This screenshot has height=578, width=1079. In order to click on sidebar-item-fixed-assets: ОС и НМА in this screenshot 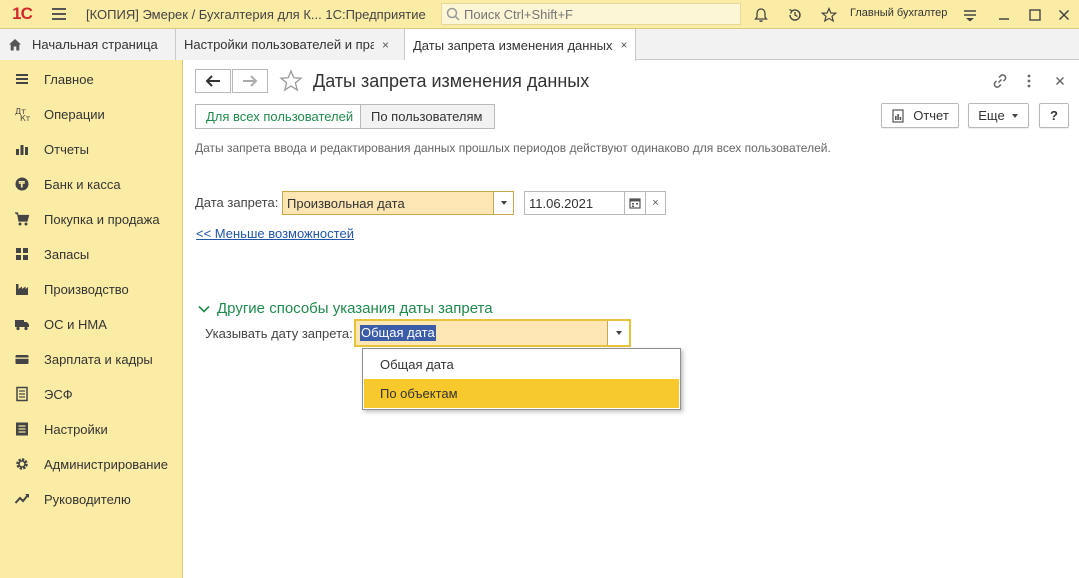, I will do `click(91, 324)`.